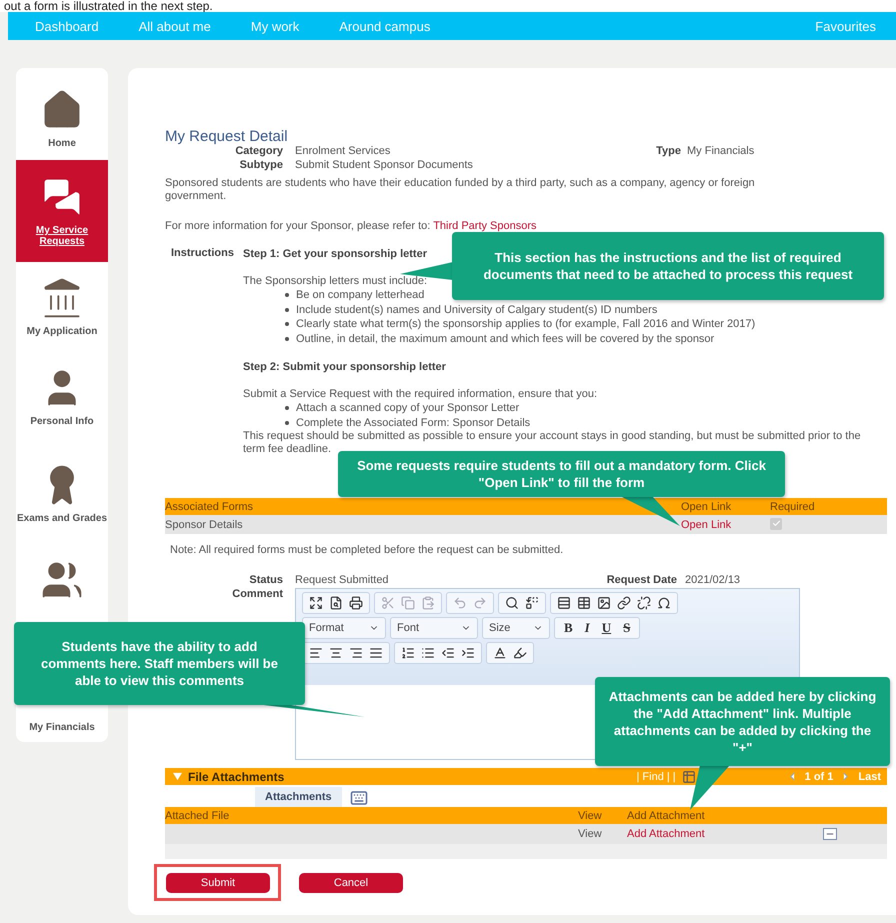 This screenshot has height=923, width=896. Describe the element at coordinates (342, 580) in the screenshot. I see `field-value: Request Submitted` at that location.